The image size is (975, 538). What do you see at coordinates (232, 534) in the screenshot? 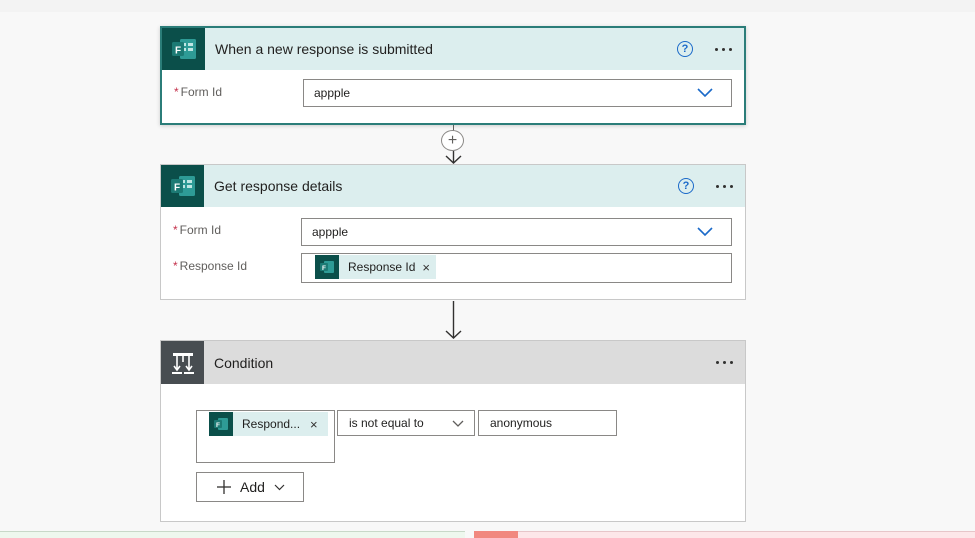
I see `if-yes-branch` at bounding box center [232, 534].